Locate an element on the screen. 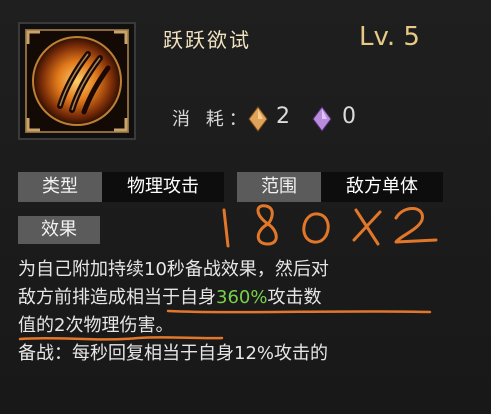  damage-percent: 360% is located at coordinates (242, 297).